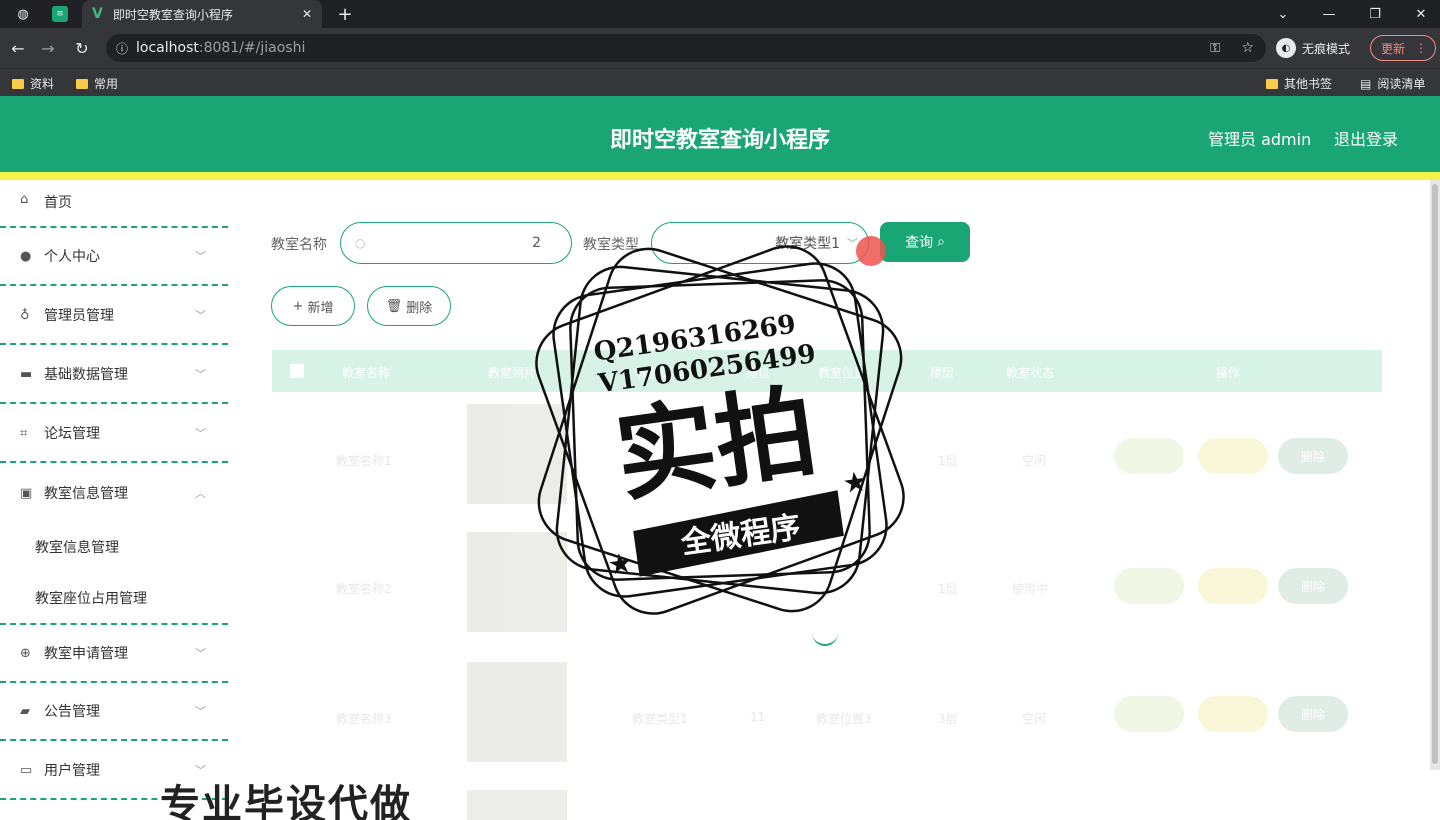  Describe the element at coordinates (18, 48) in the screenshot. I see `back-icon: ←` at that location.